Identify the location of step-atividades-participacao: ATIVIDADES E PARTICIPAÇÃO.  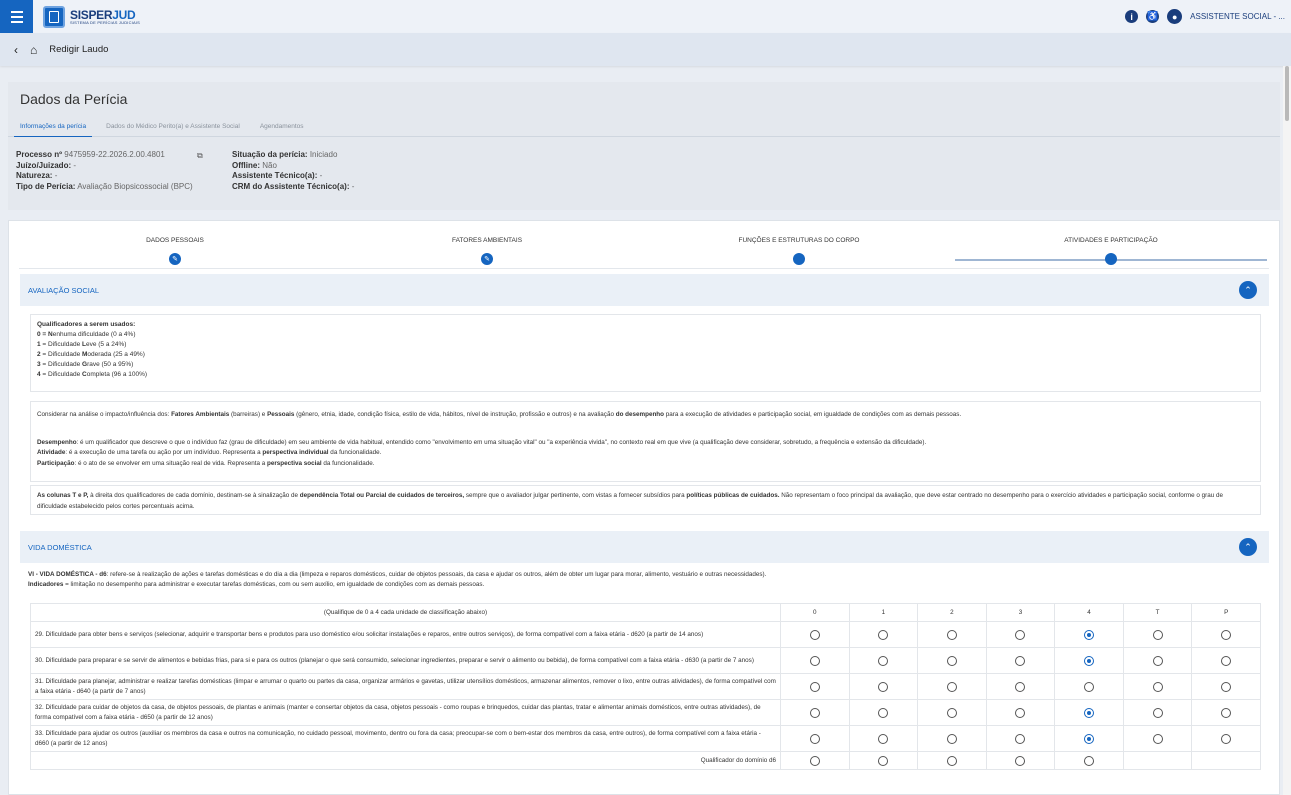
(1111, 245).